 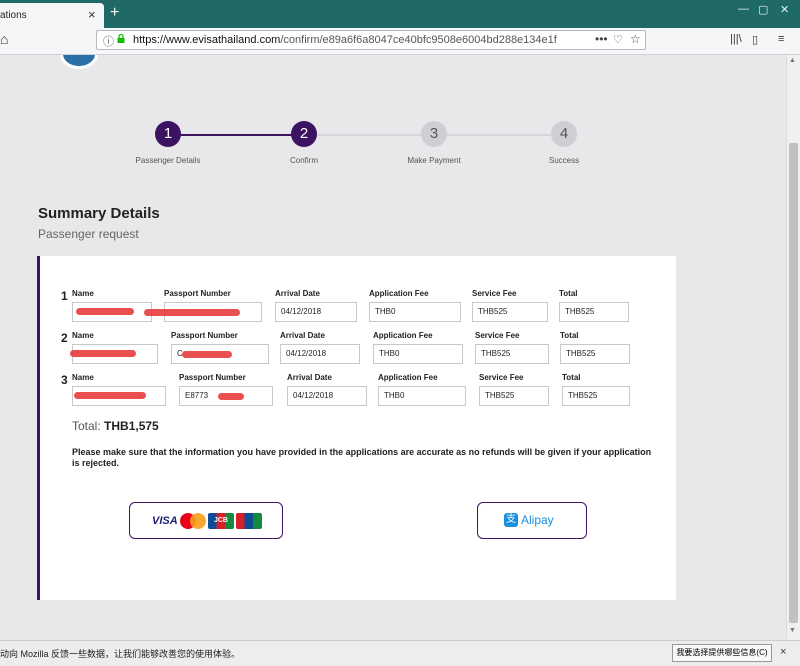 I want to click on step-3-circle: 3, so click(x=434, y=134).